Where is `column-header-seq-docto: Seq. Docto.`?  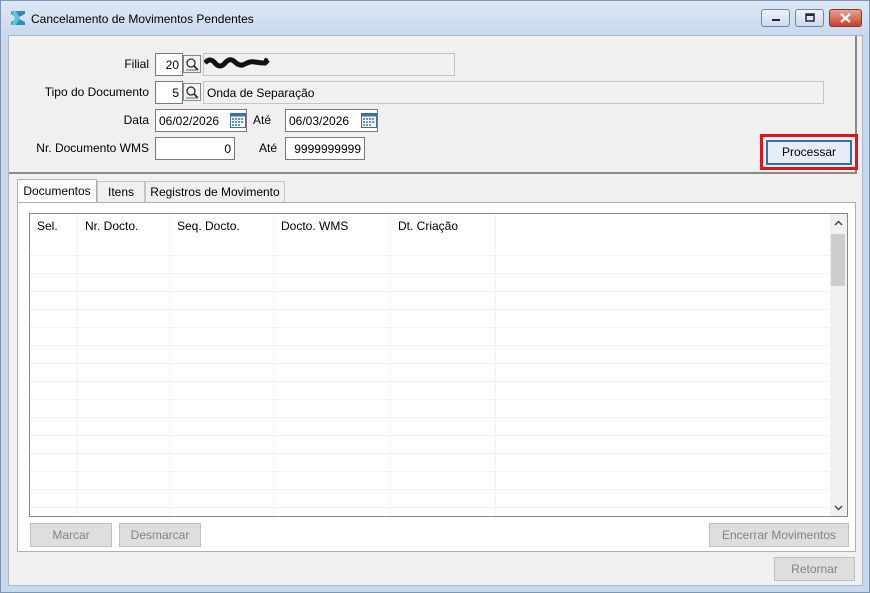 column-header-seq-docto: Seq. Docto. is located at coordinates (222, 226).